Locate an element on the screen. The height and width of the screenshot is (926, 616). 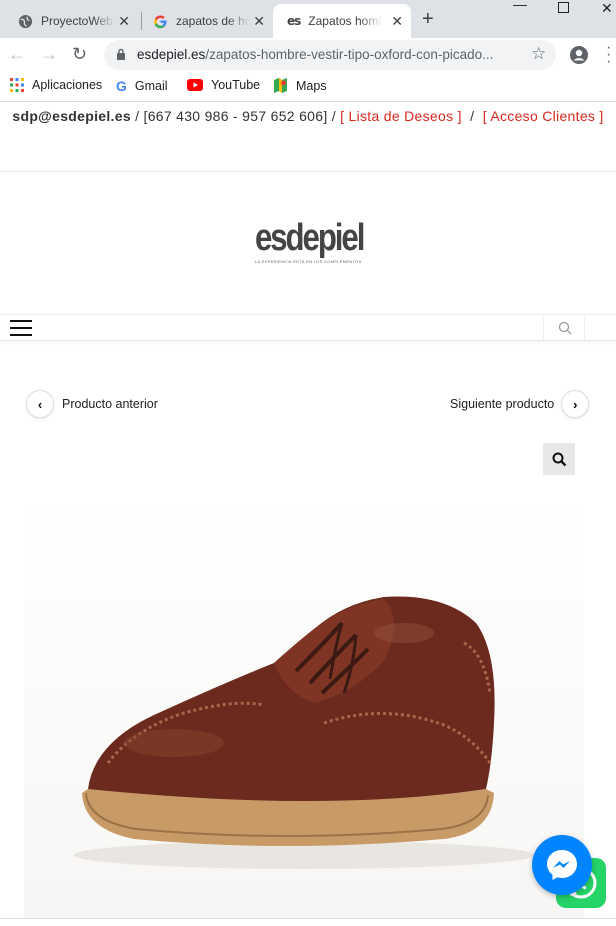
apps-grid-icon is located at coordinates (17, 85).